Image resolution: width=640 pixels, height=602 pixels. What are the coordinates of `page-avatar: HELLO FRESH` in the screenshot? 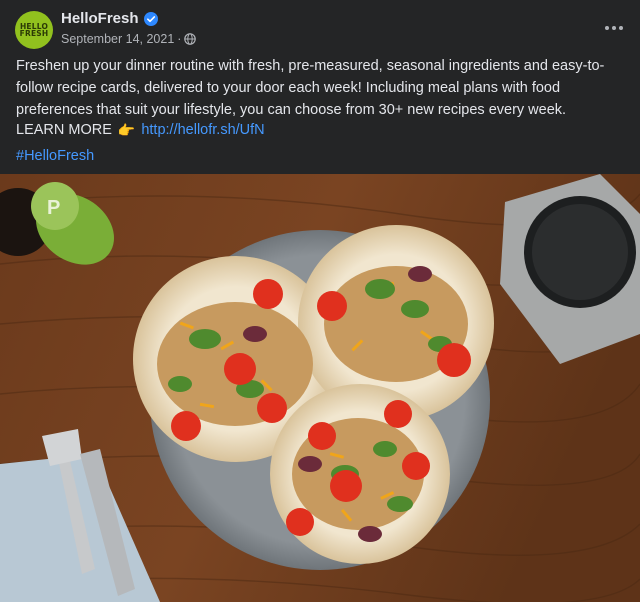 It's located at (34, 30).